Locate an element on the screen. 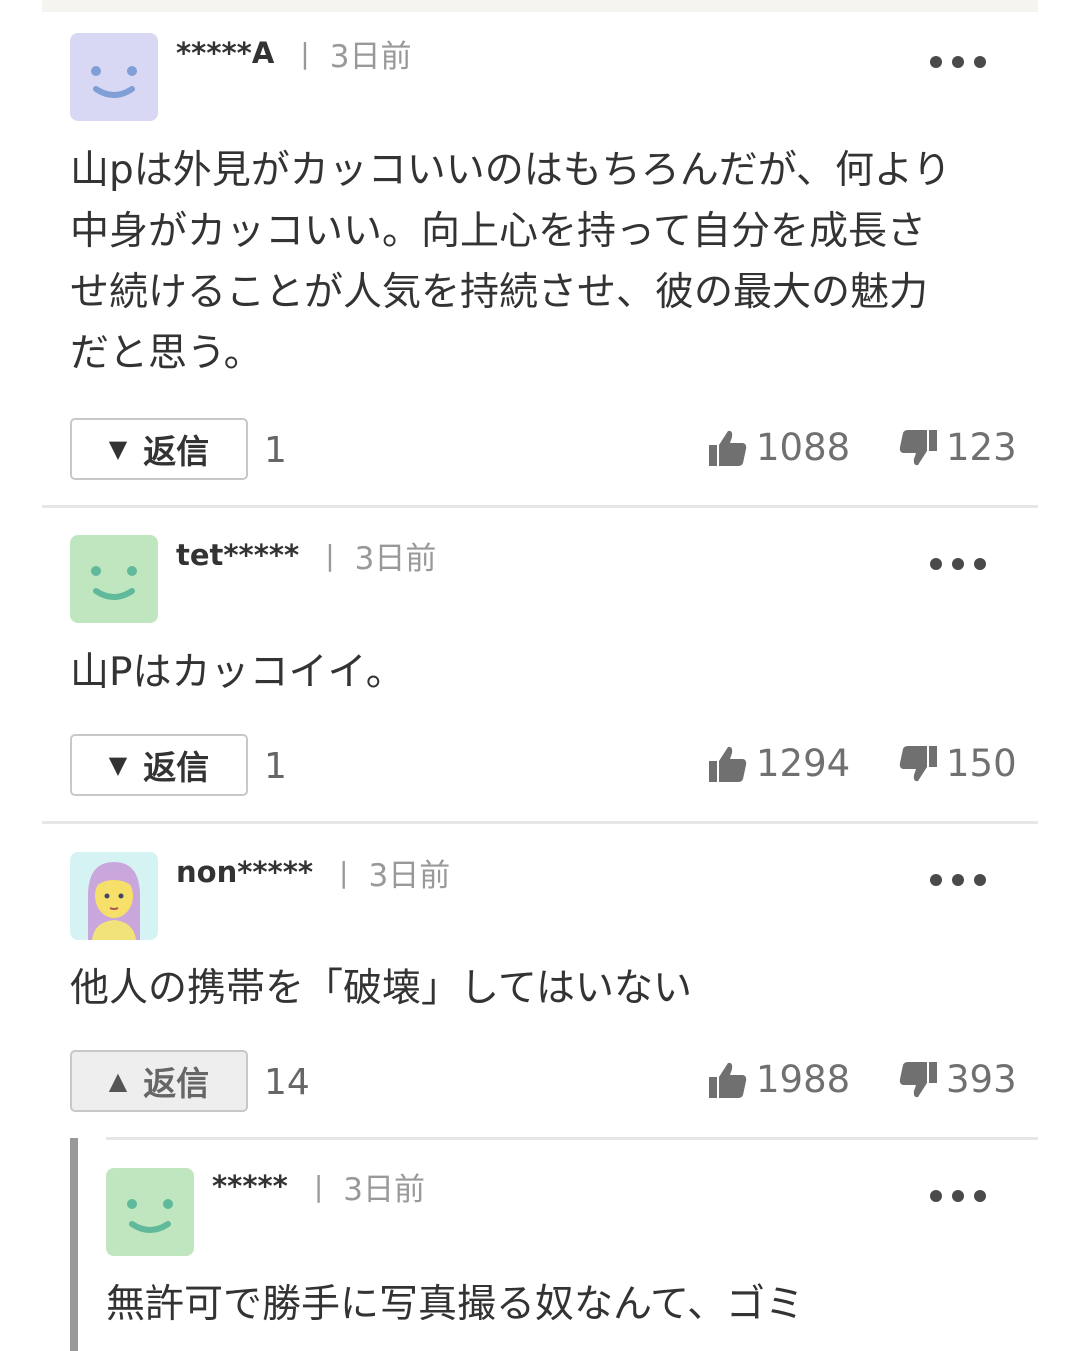 The image size is (1080, 1351). username: tet***** is located at coordinates (237, 555).